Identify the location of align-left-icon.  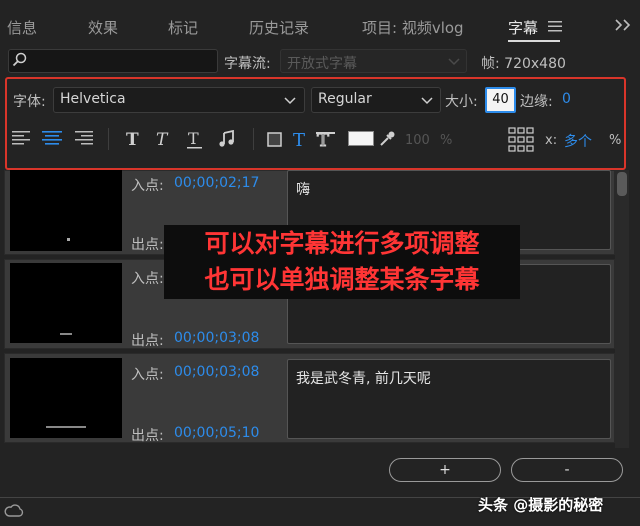
(23, 140).